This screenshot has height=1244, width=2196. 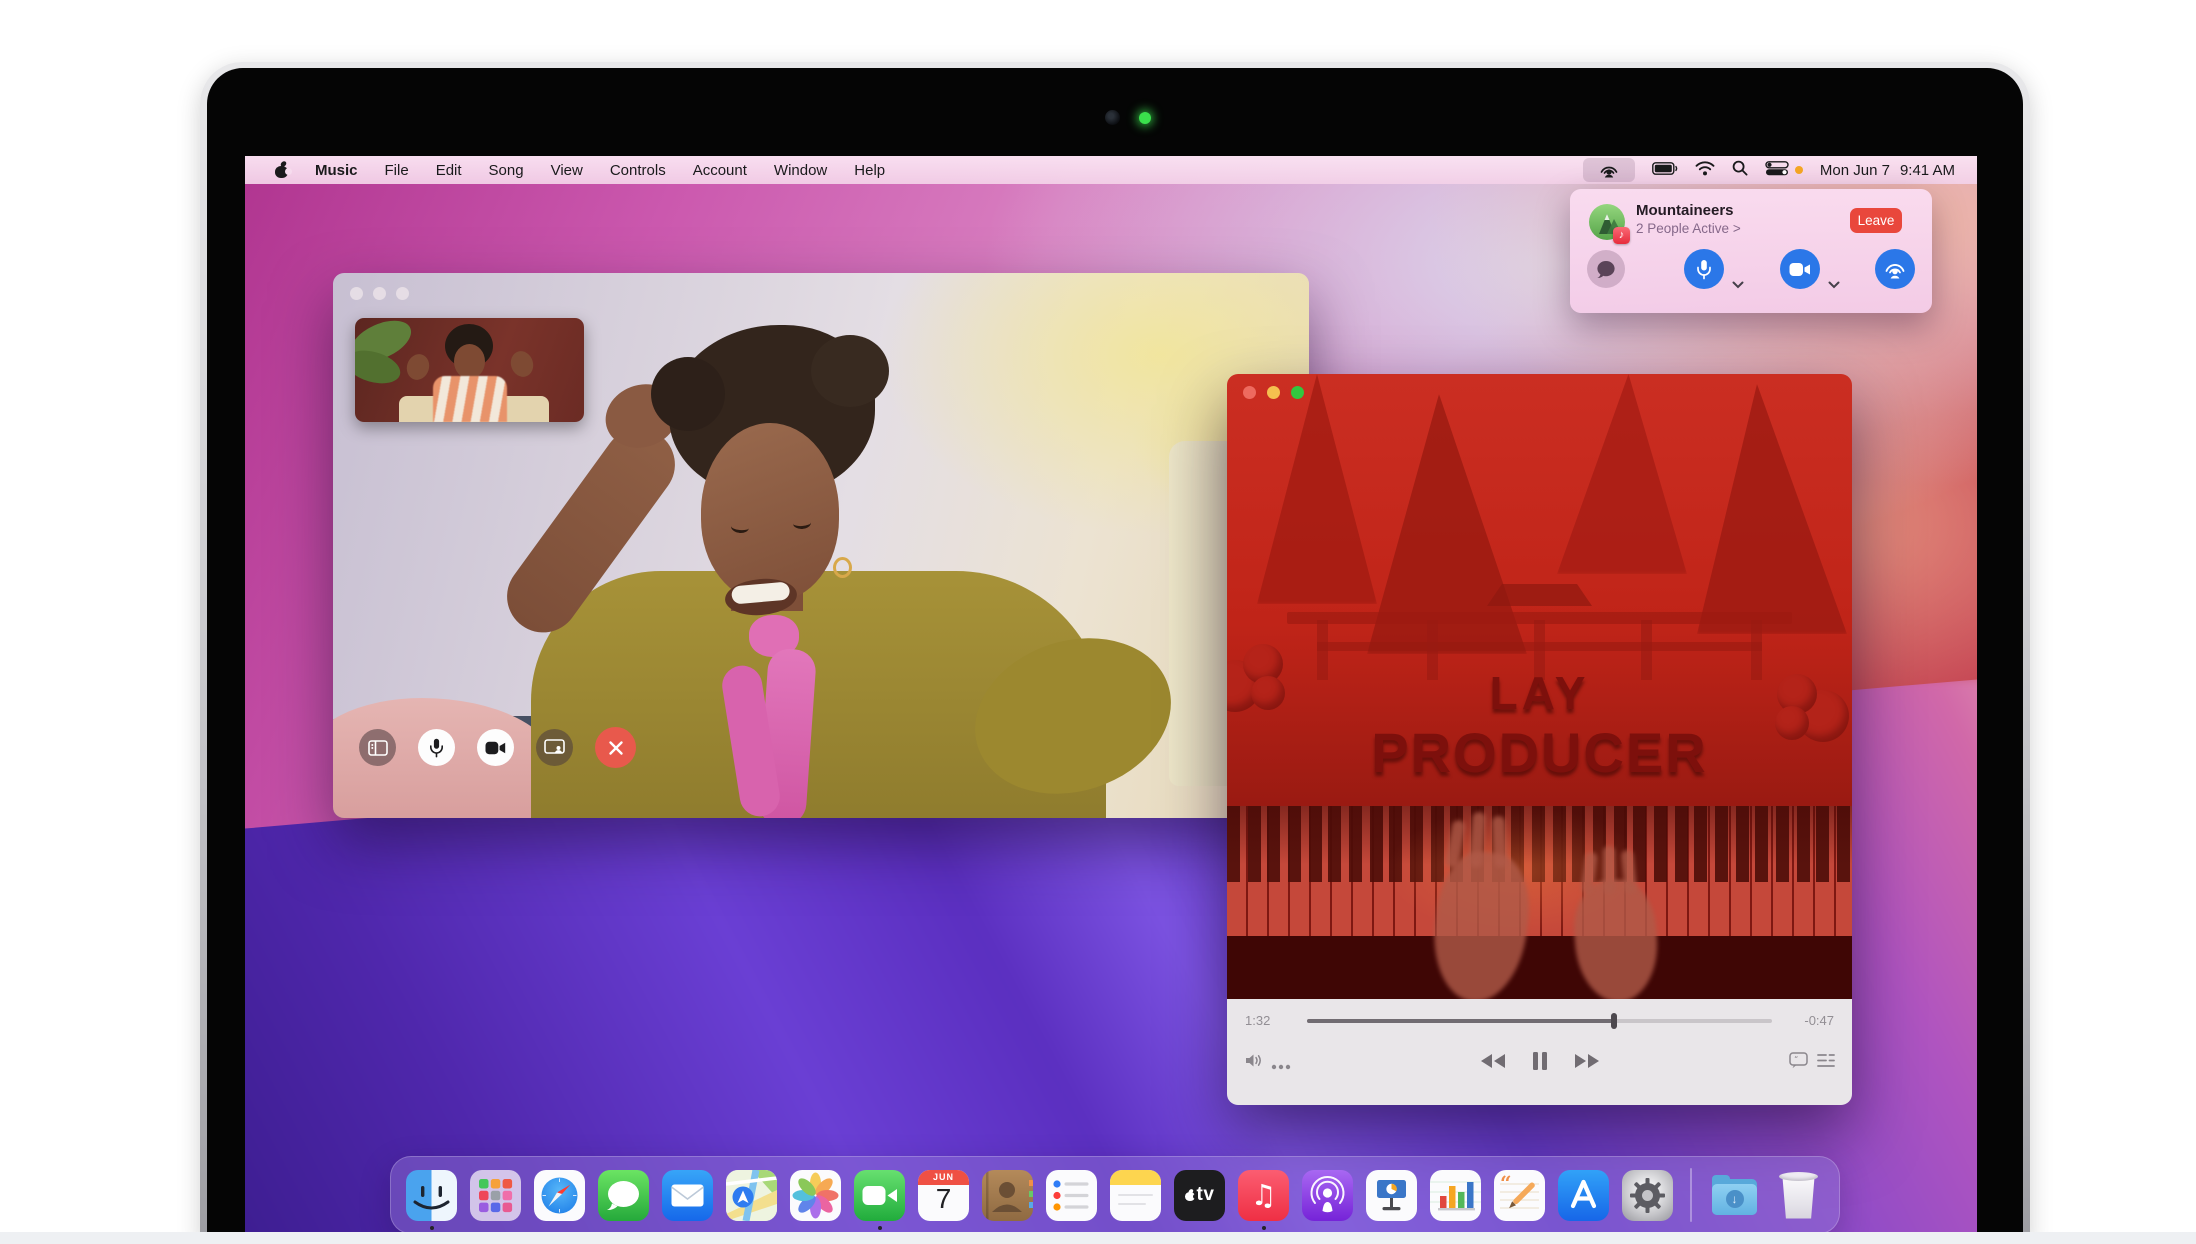 I want to click on menu-file: File, so click(x=397, y=170).